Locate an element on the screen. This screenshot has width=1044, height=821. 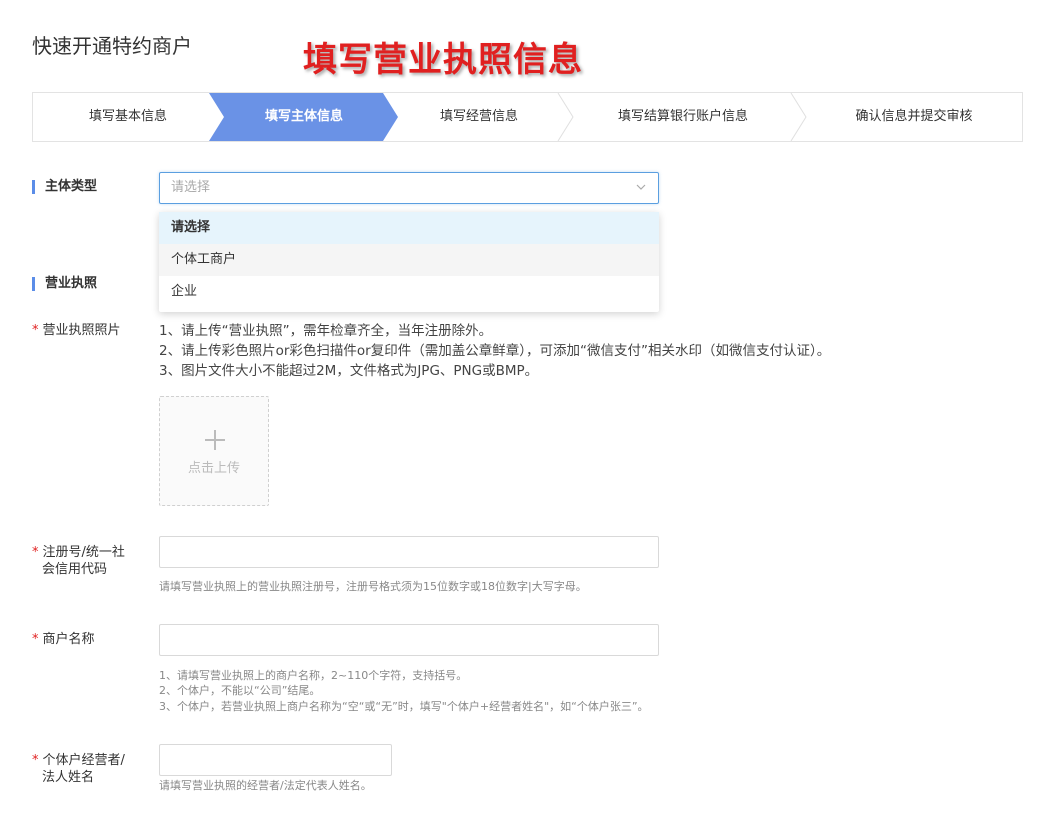
select-placeholder: 请选择 is located at coordinates (191, 187).